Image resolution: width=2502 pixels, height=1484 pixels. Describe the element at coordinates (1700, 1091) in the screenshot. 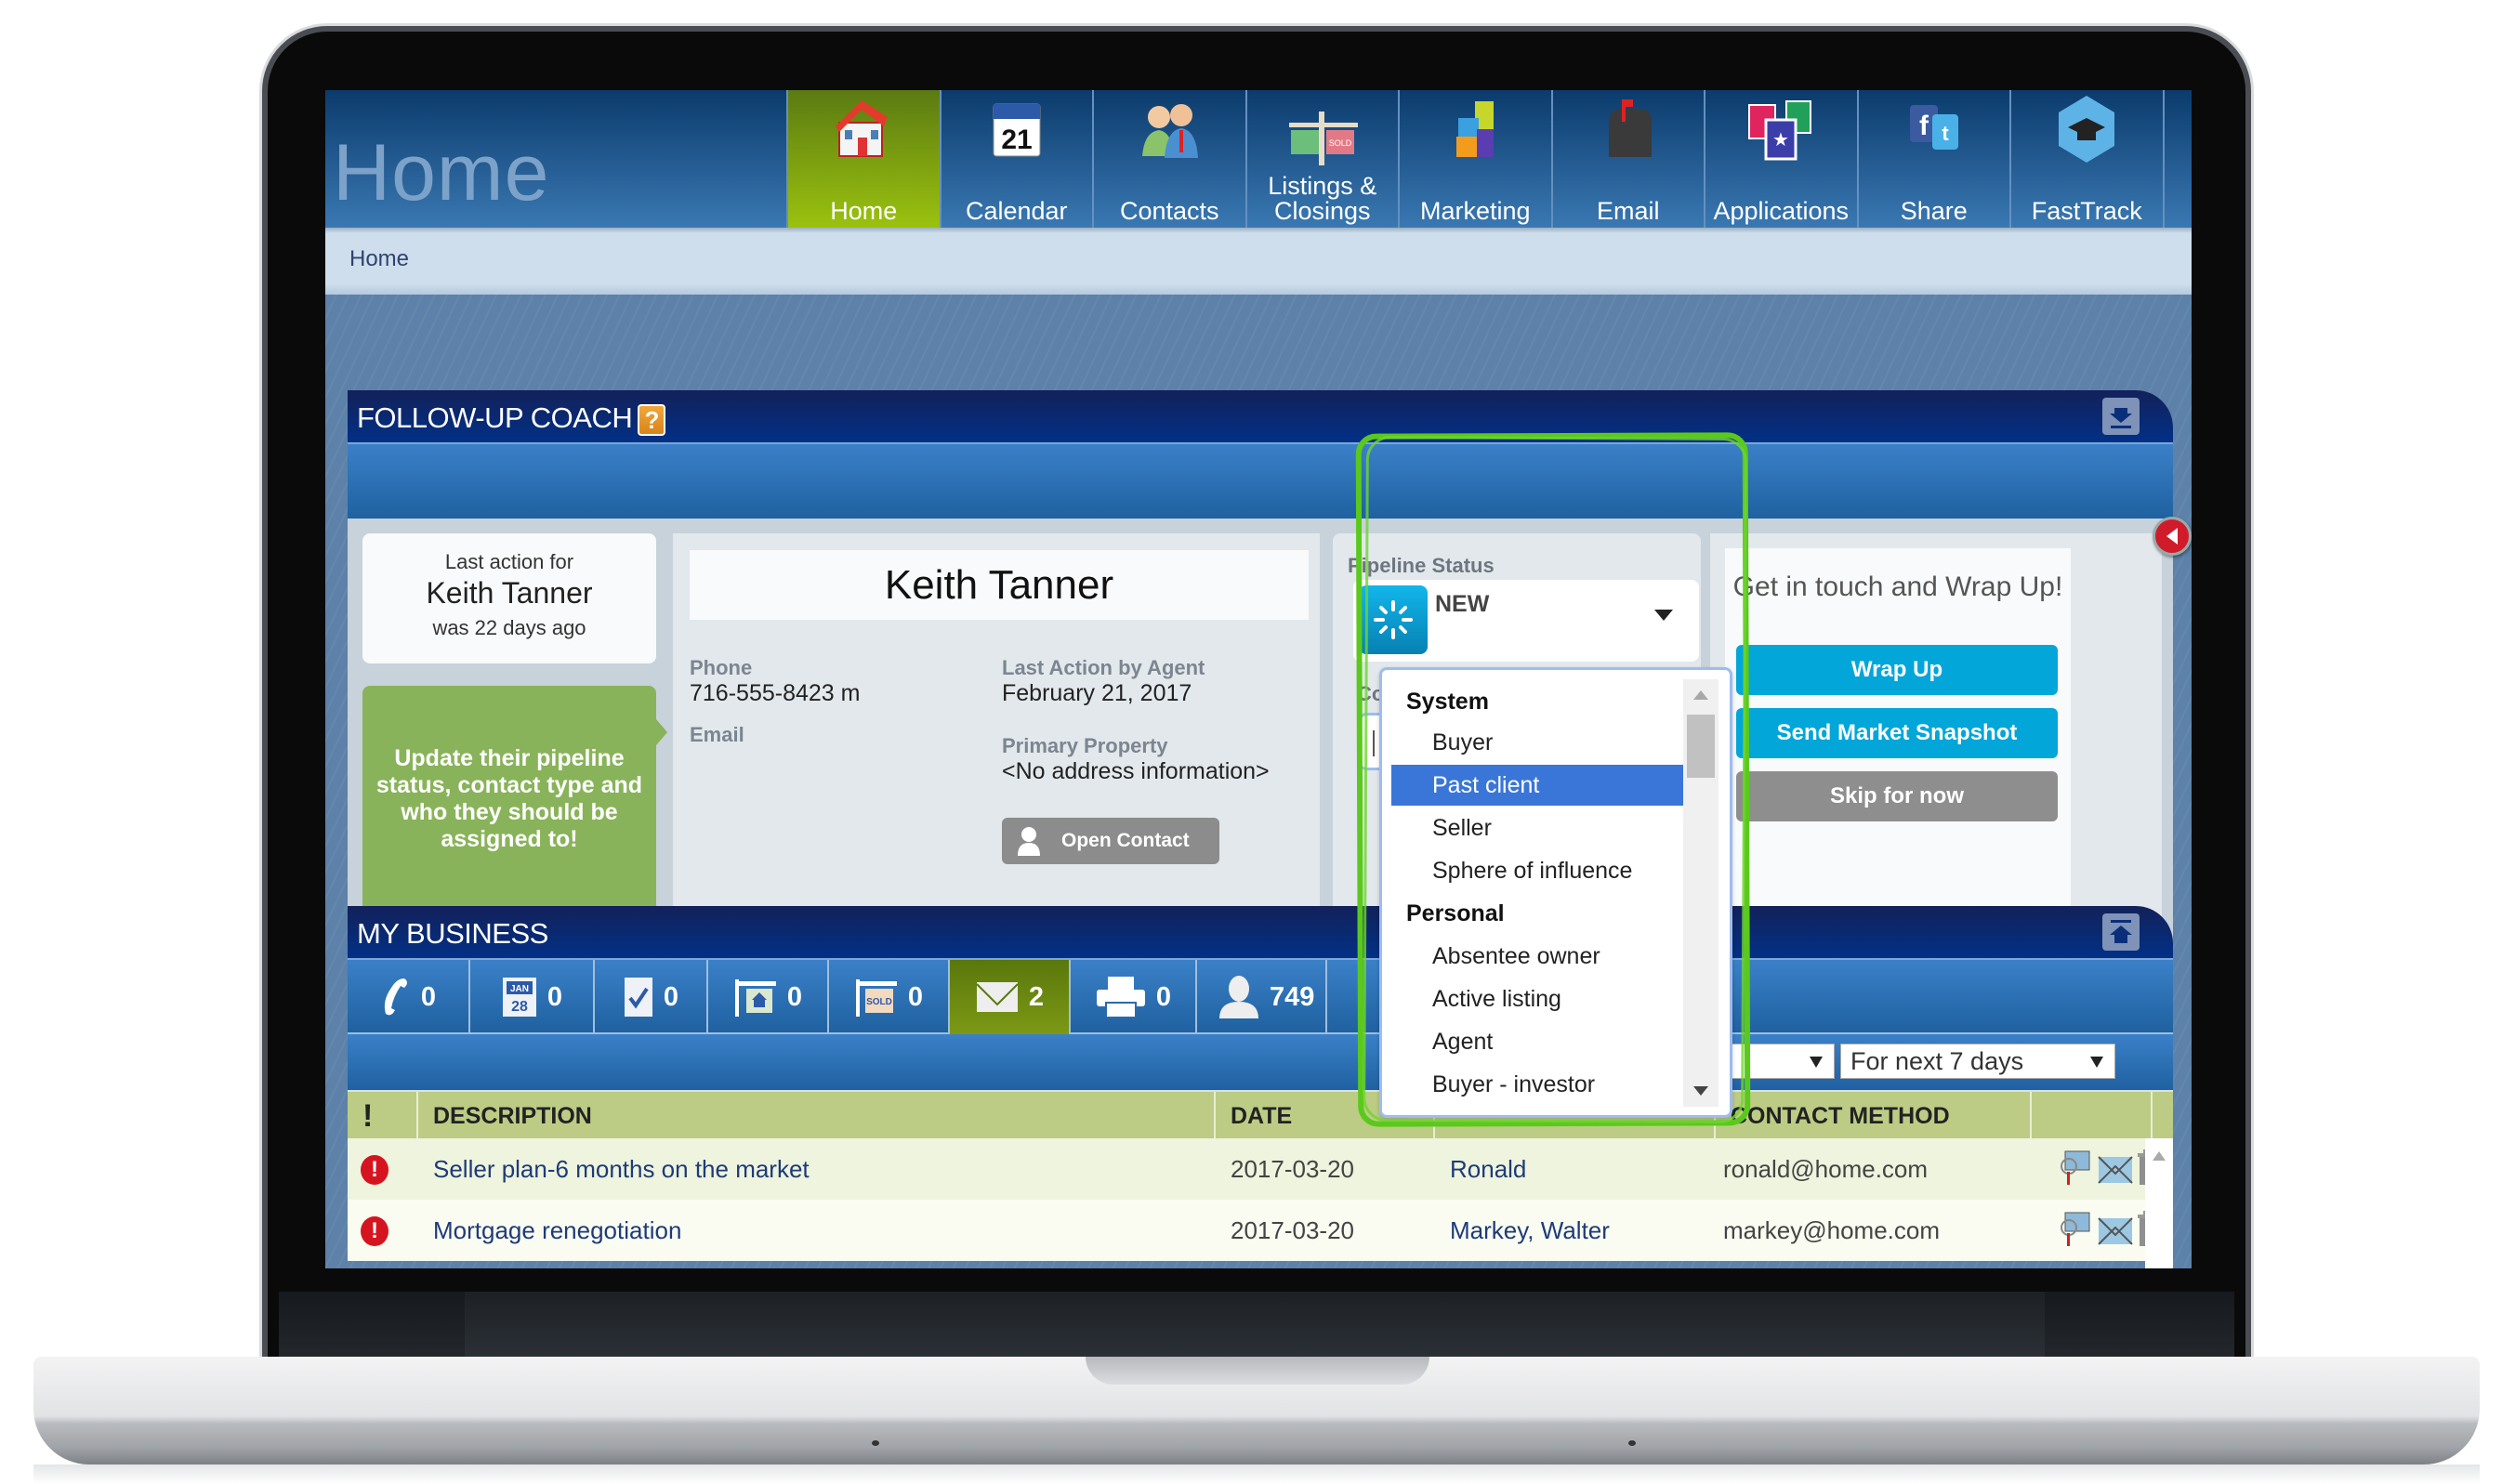

I see `scroll-down-icon` at that location.